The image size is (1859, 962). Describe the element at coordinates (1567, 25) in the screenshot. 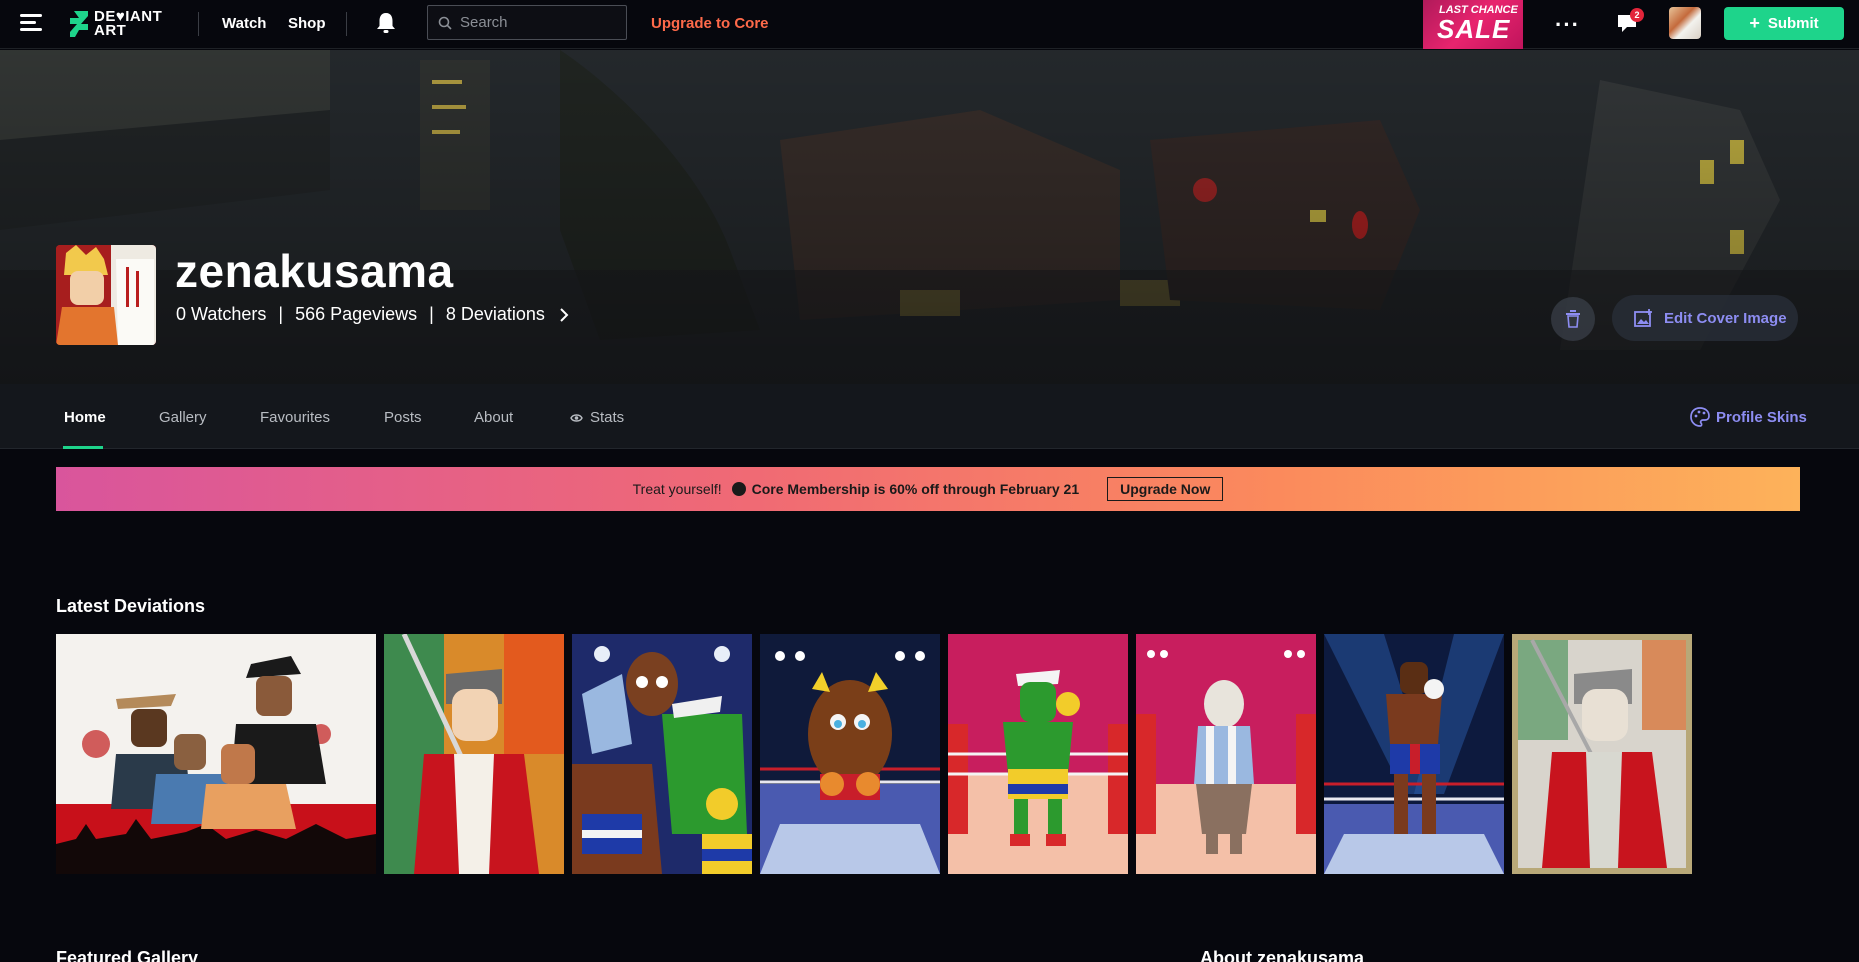

I see `more-options-icon: ···` at that location.